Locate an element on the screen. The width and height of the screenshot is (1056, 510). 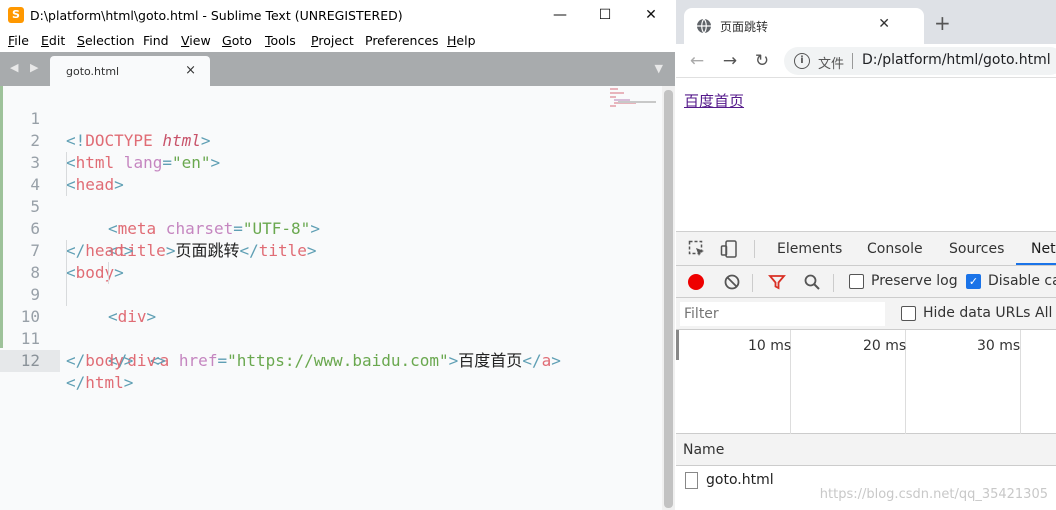
name-column-header: Name is located at coordinates (703, 450).